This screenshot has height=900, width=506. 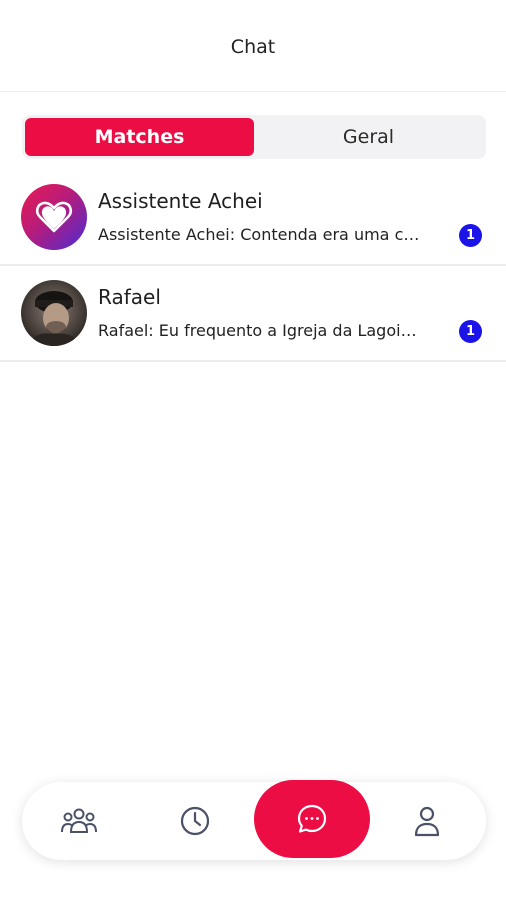 I want to click on user-photo, so click(x=55, y=318).